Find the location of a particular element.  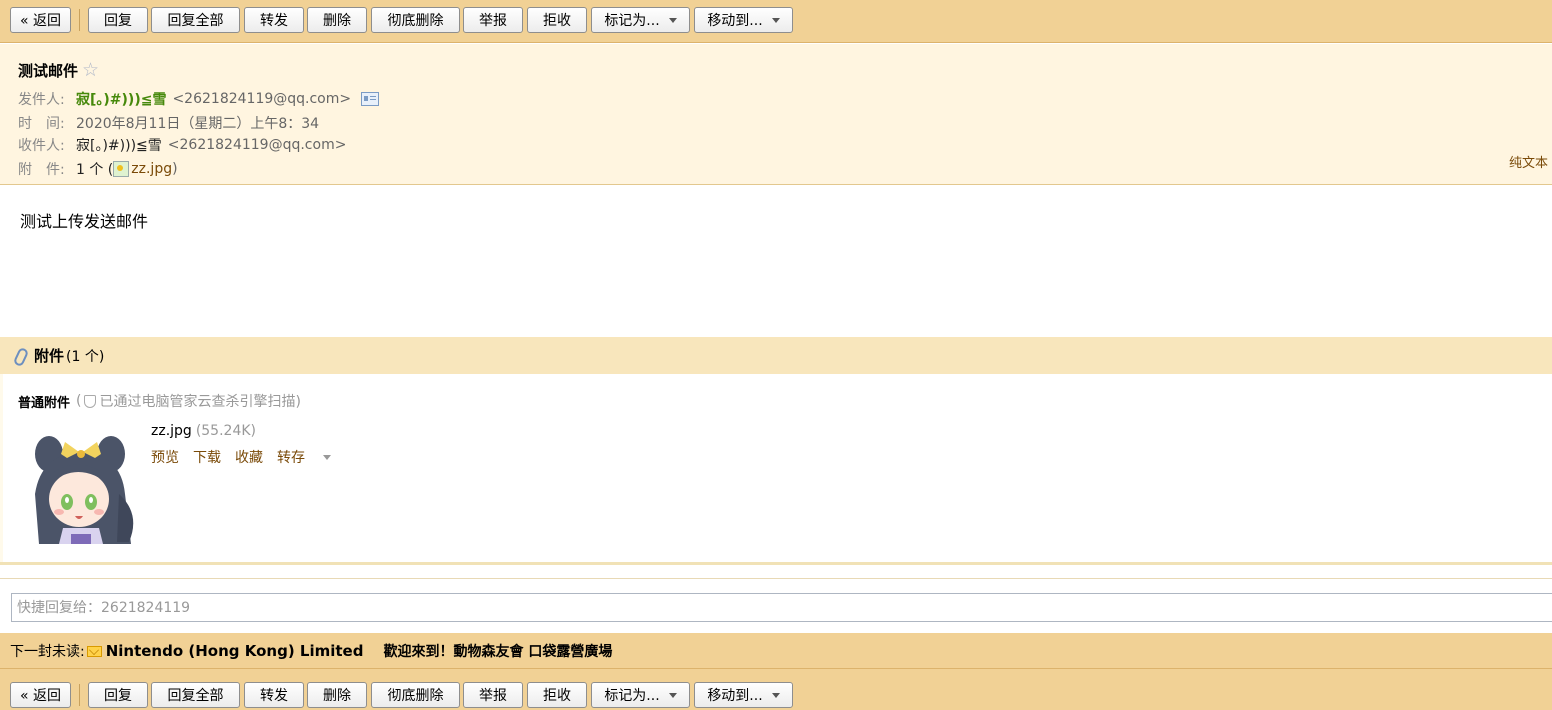

from-label: 发件人: is located at coordinates (41, 100).